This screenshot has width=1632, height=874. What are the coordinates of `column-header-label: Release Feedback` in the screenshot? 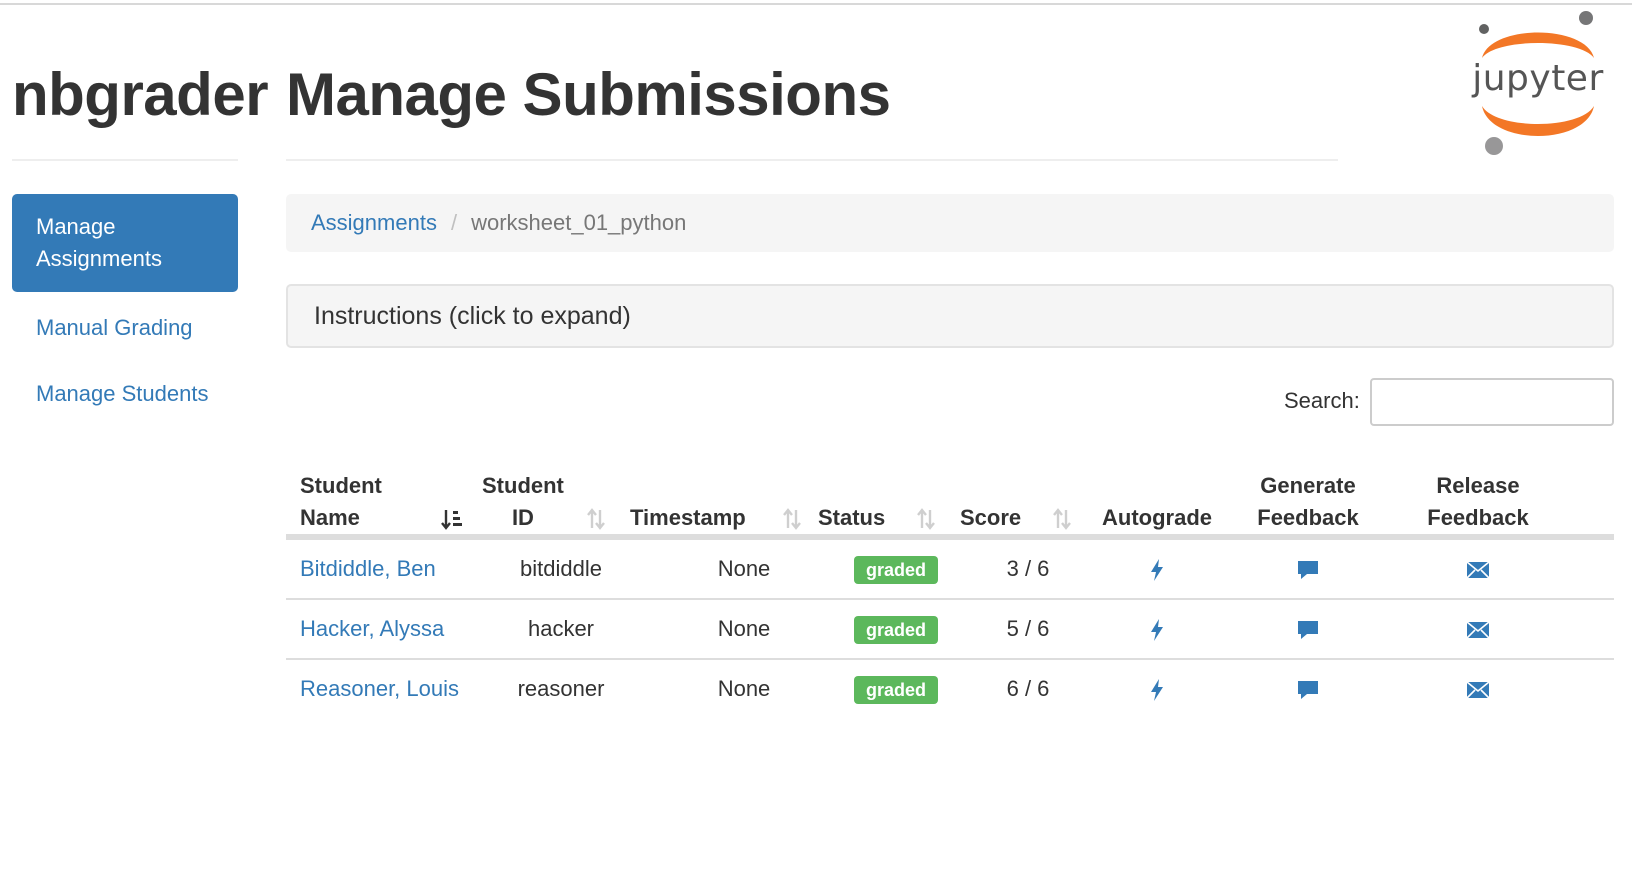 It's located at (1478, 502).